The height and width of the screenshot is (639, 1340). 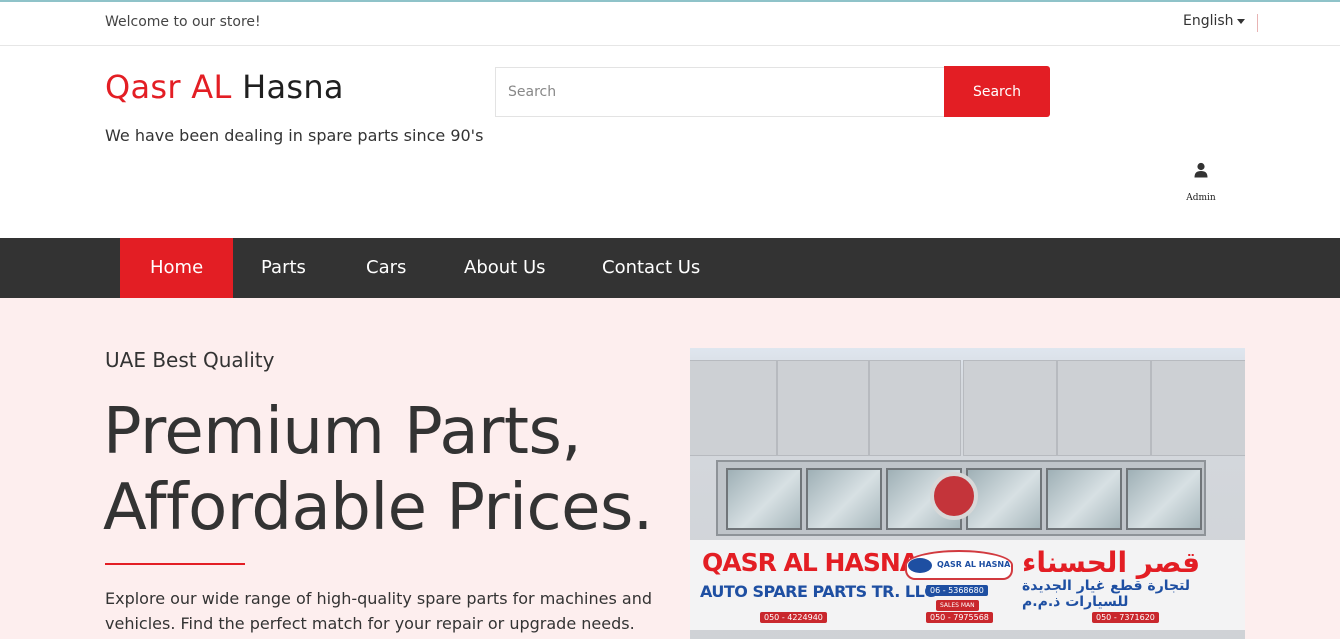 I want to click on main-navigation: Home Parts Cars About Us Contact Us, so click(x=670, y=268).